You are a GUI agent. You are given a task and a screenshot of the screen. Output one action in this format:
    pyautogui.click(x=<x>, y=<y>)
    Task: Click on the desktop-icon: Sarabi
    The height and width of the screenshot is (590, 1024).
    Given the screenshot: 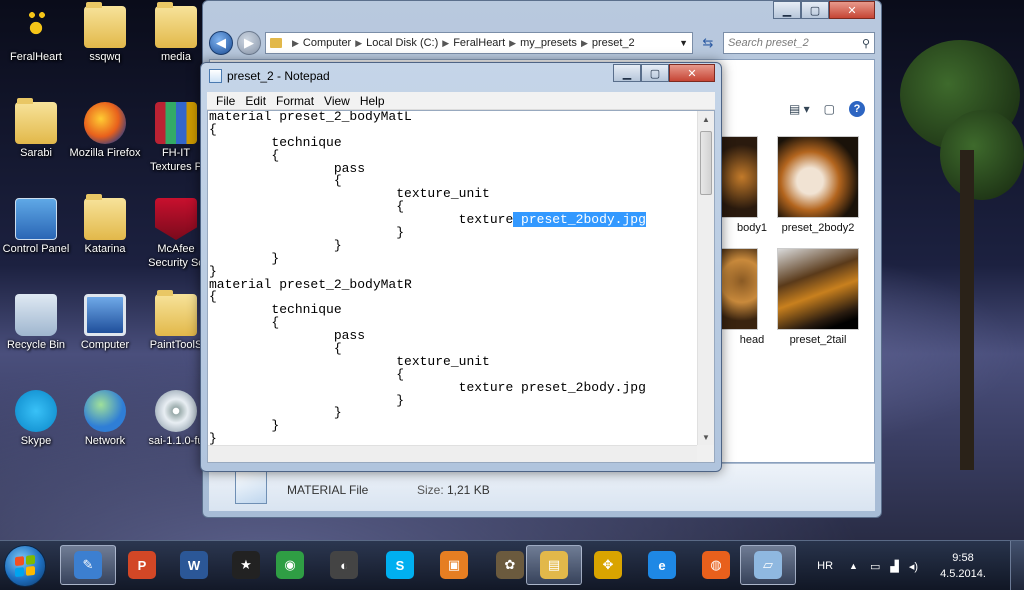 What is the action you would take?
    pyautogui.click(x=36, y=129)
    